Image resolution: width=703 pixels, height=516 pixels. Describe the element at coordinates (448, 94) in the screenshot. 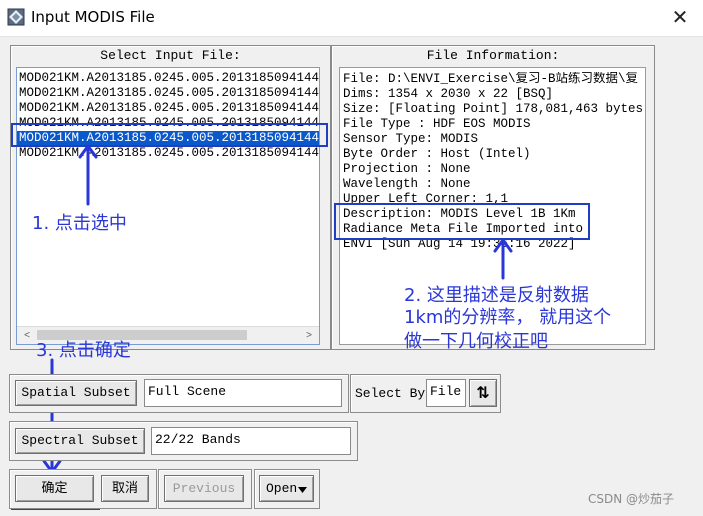

I see `info-dims: Dims: 1354 x 2030 x 22 [BSQ]` at that location.